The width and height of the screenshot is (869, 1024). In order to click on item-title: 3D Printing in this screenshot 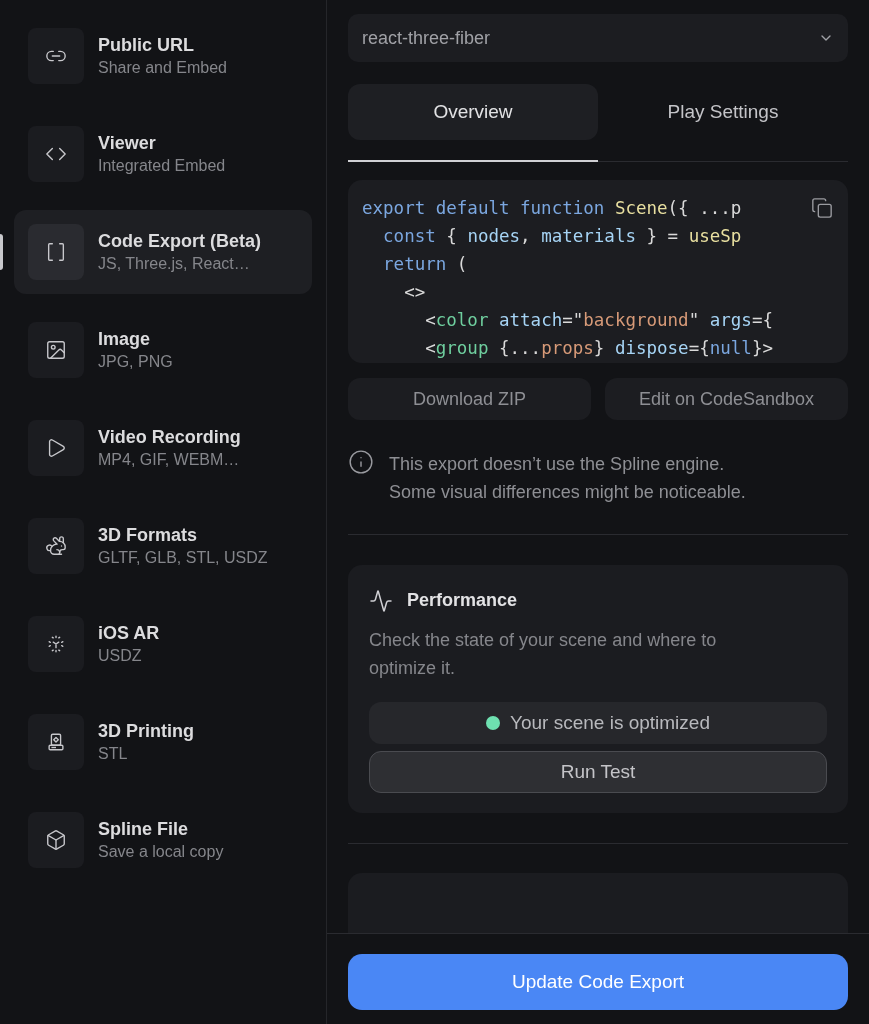, I will do `click(146, 731)`.